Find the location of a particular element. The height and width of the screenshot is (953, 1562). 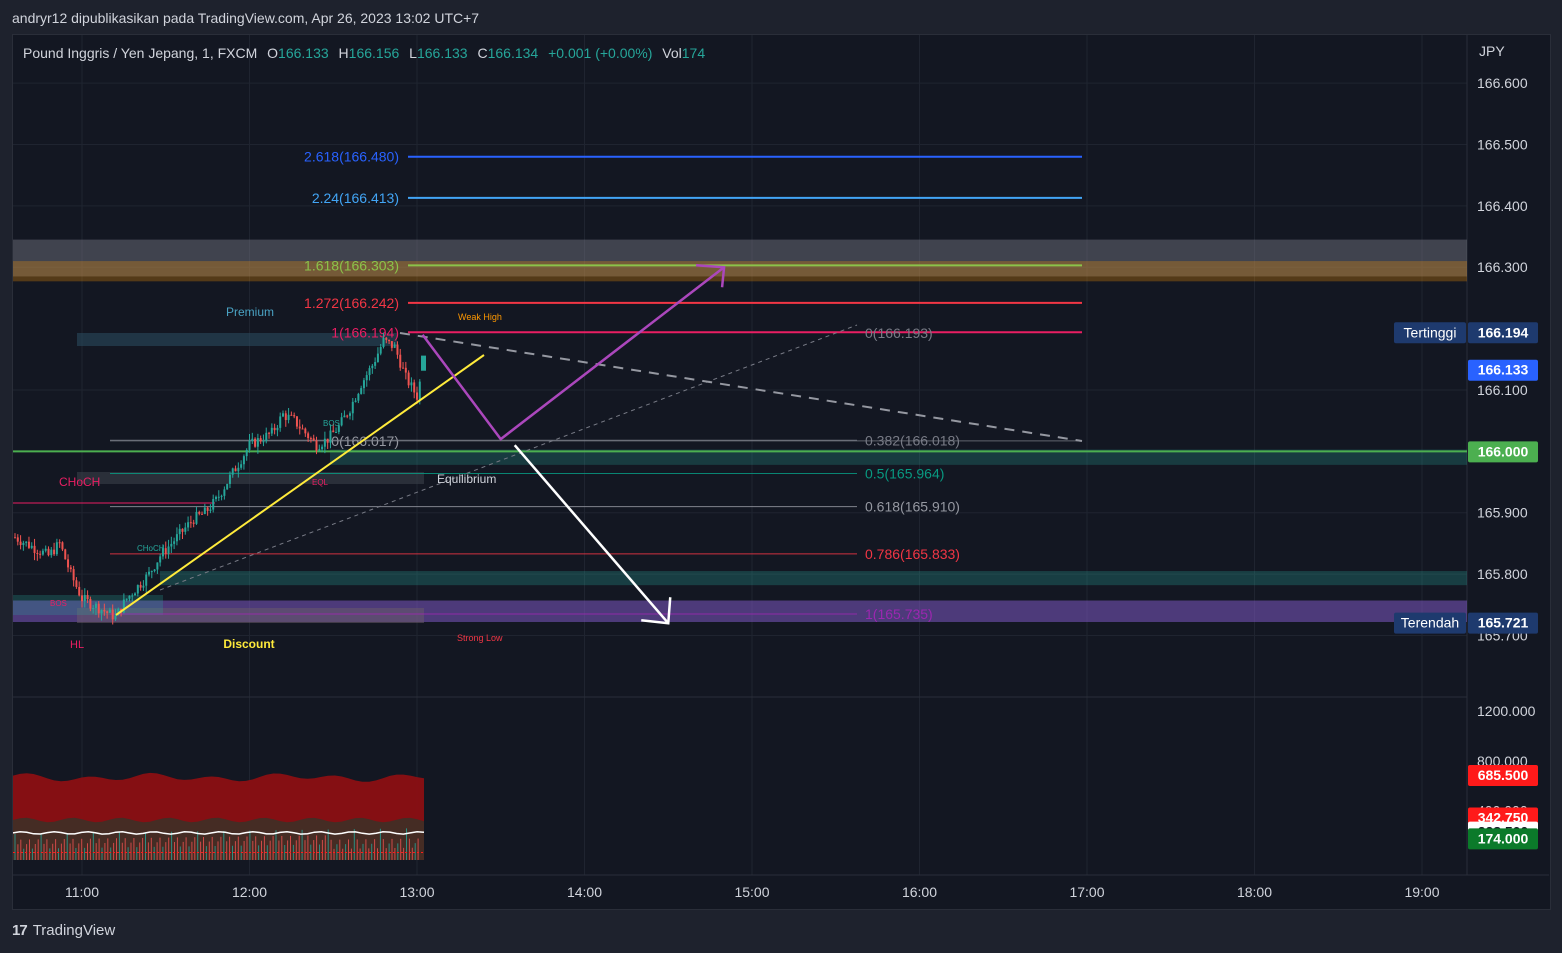

volume-label: Vol is located at coordinates (672, 53).